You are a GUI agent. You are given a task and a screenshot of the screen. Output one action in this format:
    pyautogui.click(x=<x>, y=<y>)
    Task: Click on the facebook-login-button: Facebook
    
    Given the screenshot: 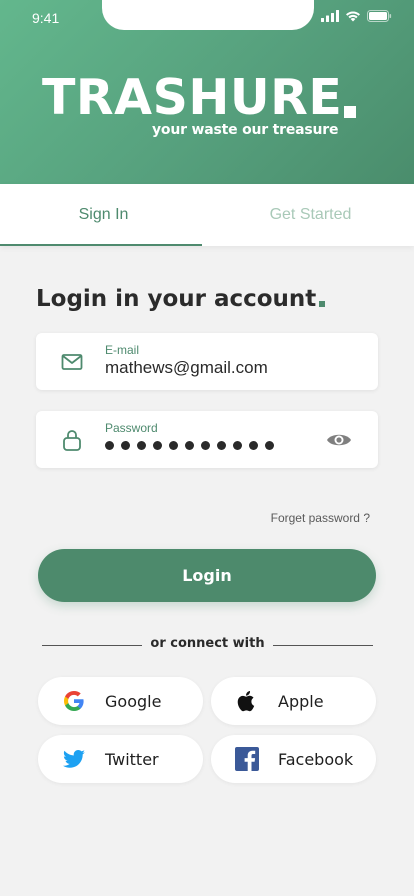 What is the action you would take?
    pyautogui.click(x=293, y=759)
    